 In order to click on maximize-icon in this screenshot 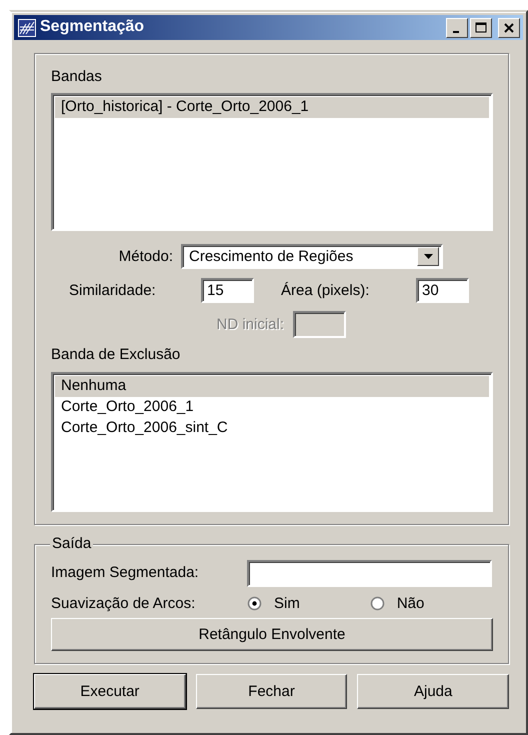, I will do `click(481, 27)`.